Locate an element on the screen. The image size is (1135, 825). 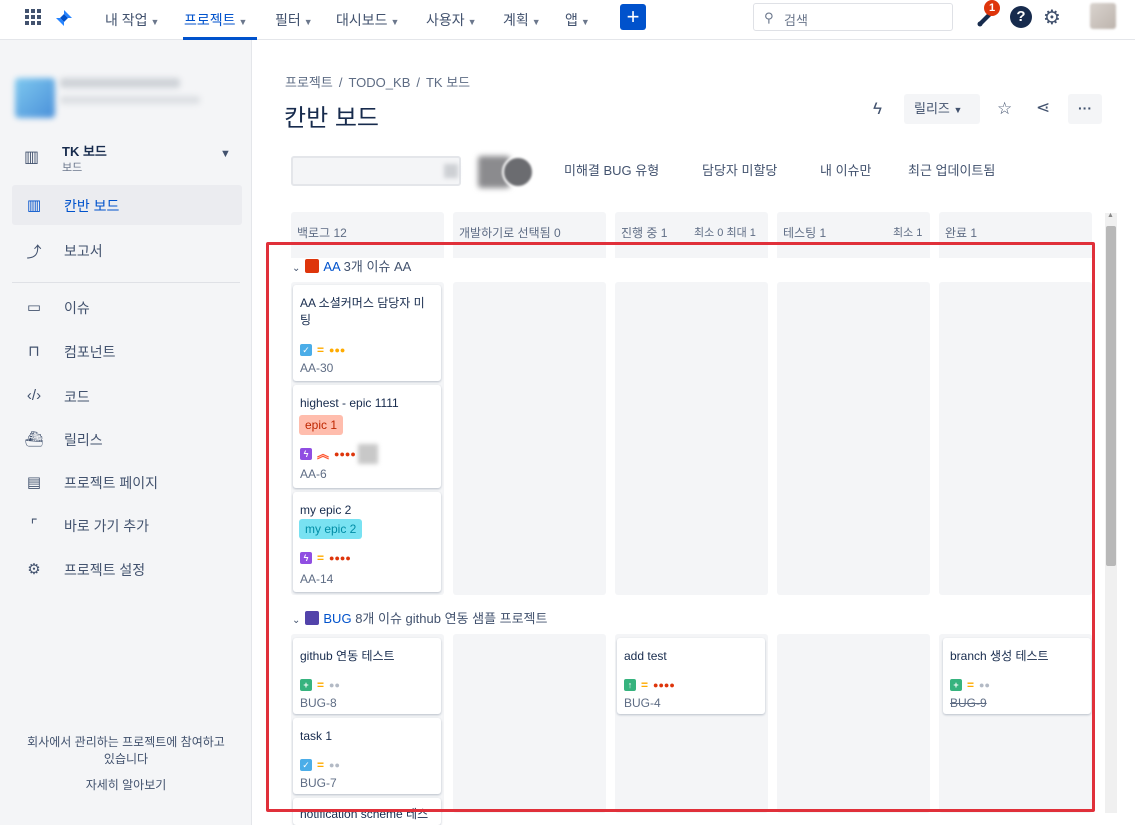
issue-card-aa-6: highest - epic 1111 epic 1 ϟ ︽ ●●●● AA-6 is located at coordinates (367, 436).